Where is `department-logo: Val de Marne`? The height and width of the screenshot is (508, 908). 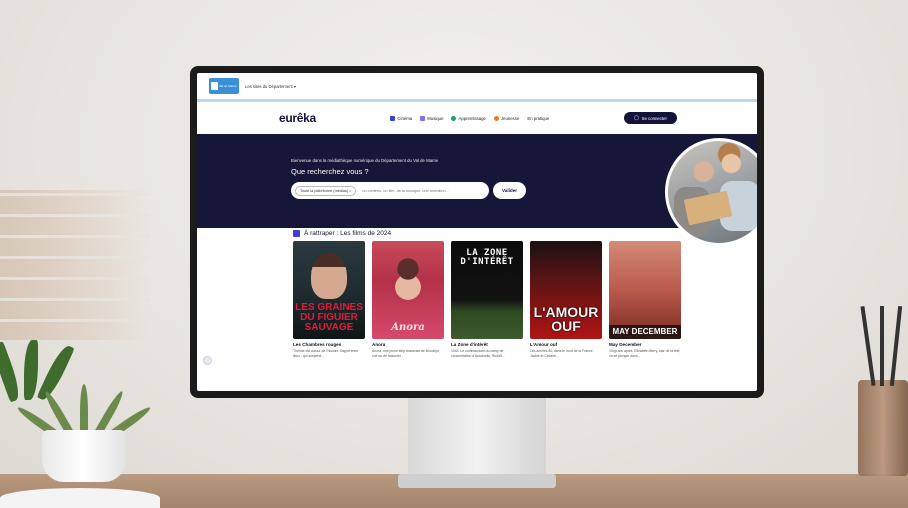 department-logo: Val de Marne is located at coordinates (224, 86).